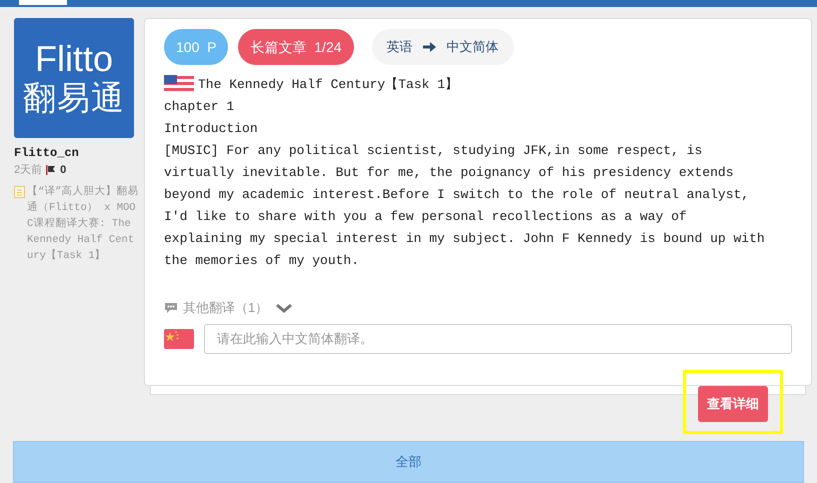 The height and width of the screenshot is (483, 817). Describe the element at coordinates (79, 153) in the screenshot. I see `username: Flitto_cn` at that location.